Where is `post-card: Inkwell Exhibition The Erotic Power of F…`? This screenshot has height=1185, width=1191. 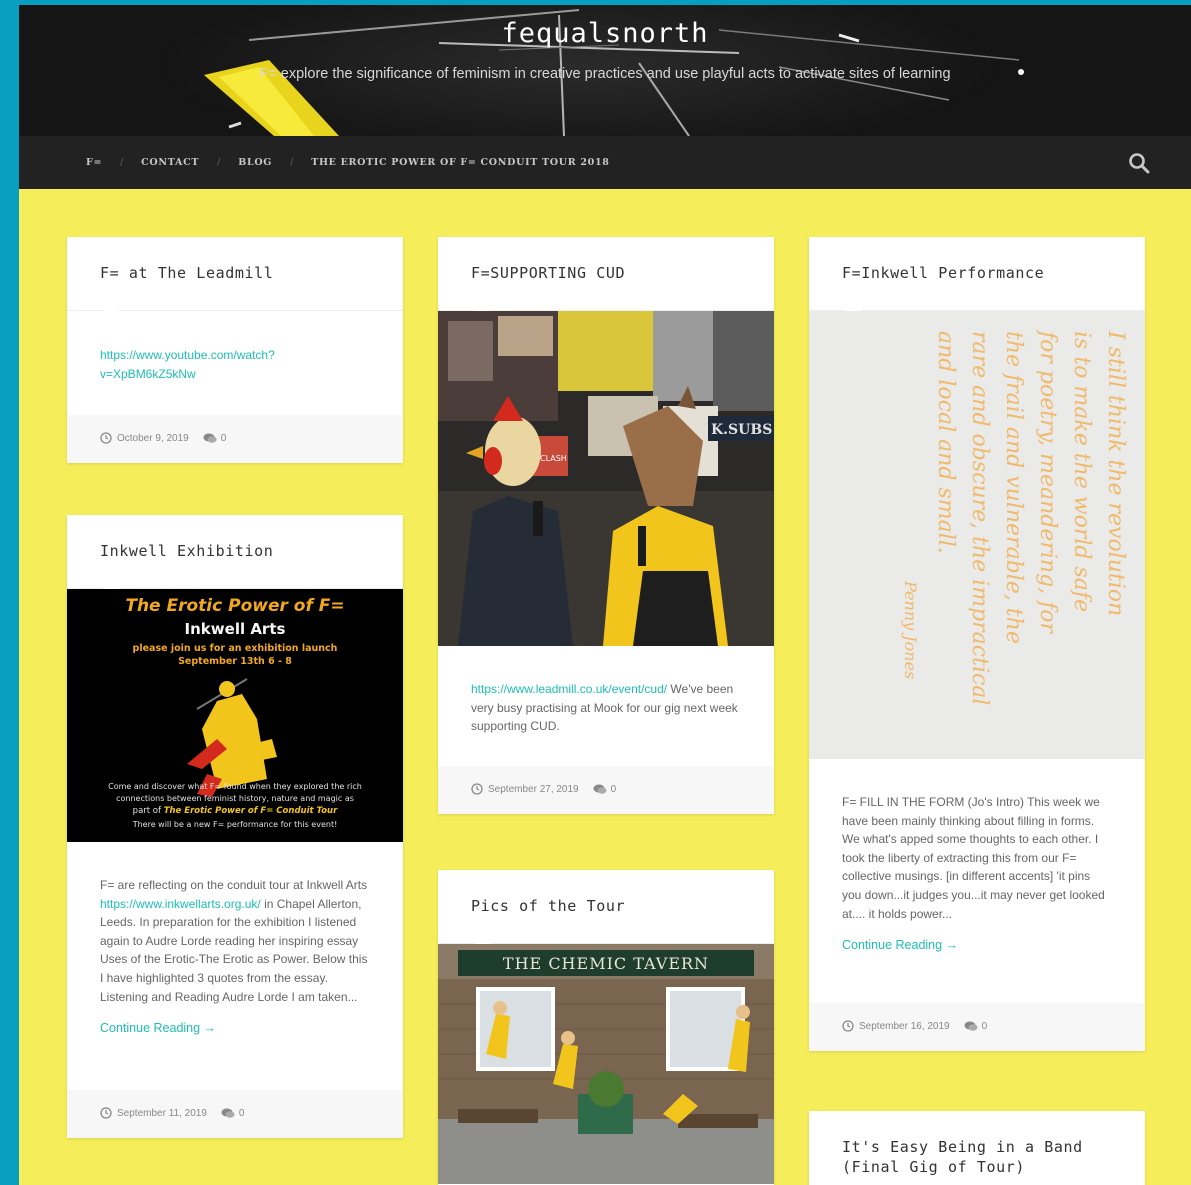
post-card: Inkwell Exhibition The Erotic Power of F… is located at coordinates (235, 826).